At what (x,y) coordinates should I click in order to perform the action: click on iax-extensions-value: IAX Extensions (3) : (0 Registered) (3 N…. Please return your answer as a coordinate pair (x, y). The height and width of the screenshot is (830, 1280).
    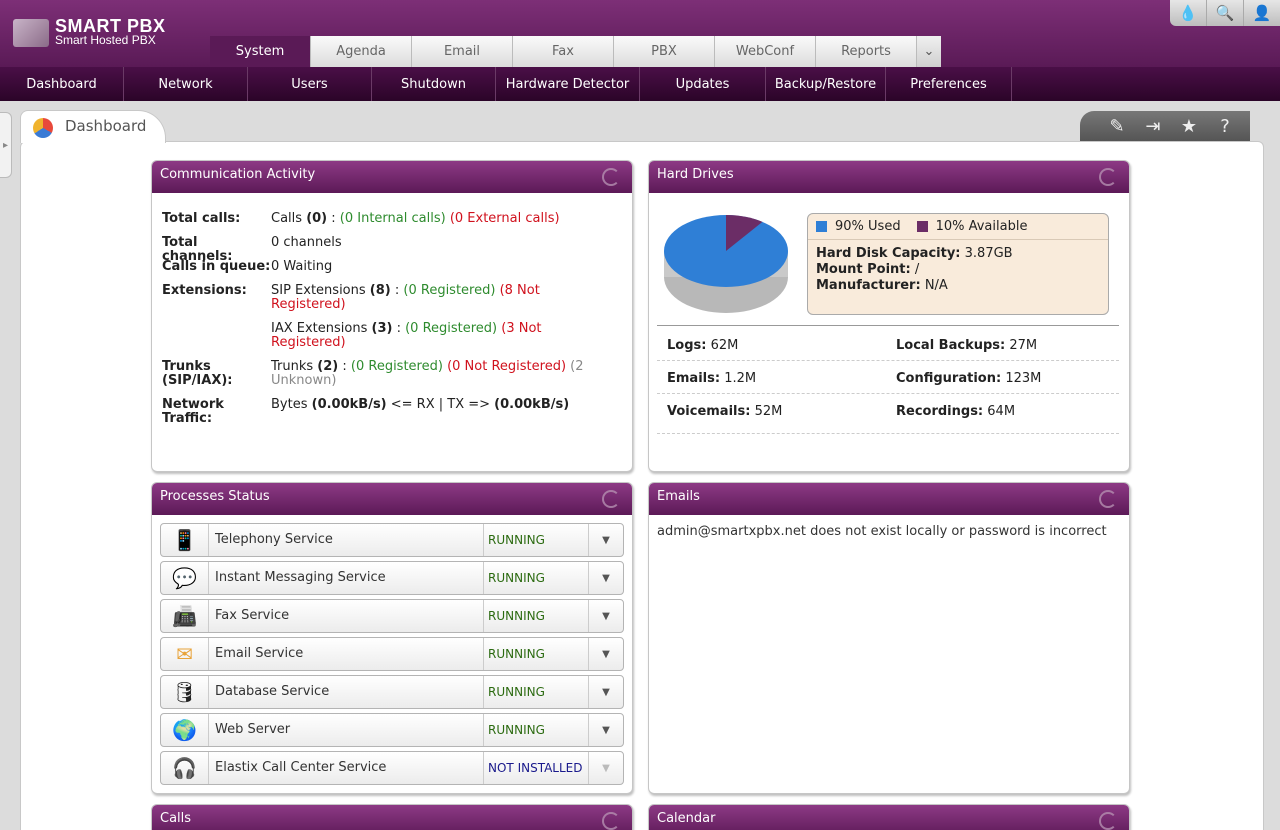
    Looking at the image, I should click on (406, 335).